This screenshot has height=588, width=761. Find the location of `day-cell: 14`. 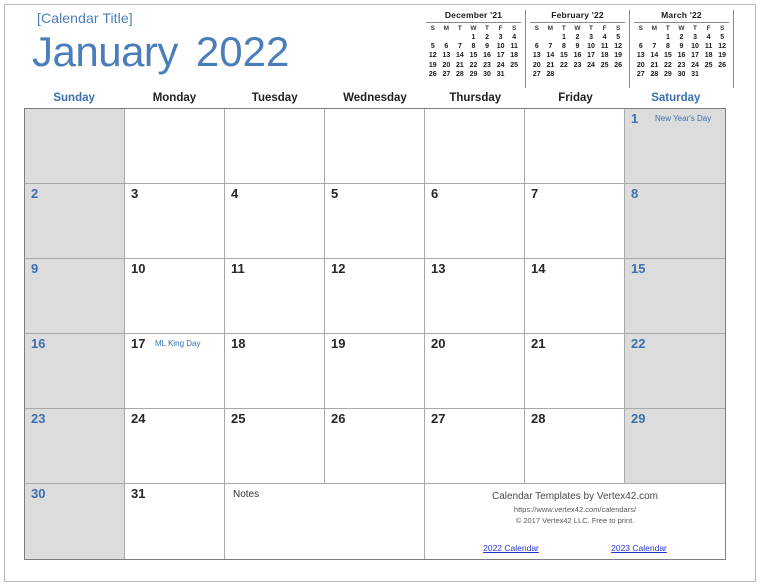

day-cell: 14 is located at coordinates (575, 296).